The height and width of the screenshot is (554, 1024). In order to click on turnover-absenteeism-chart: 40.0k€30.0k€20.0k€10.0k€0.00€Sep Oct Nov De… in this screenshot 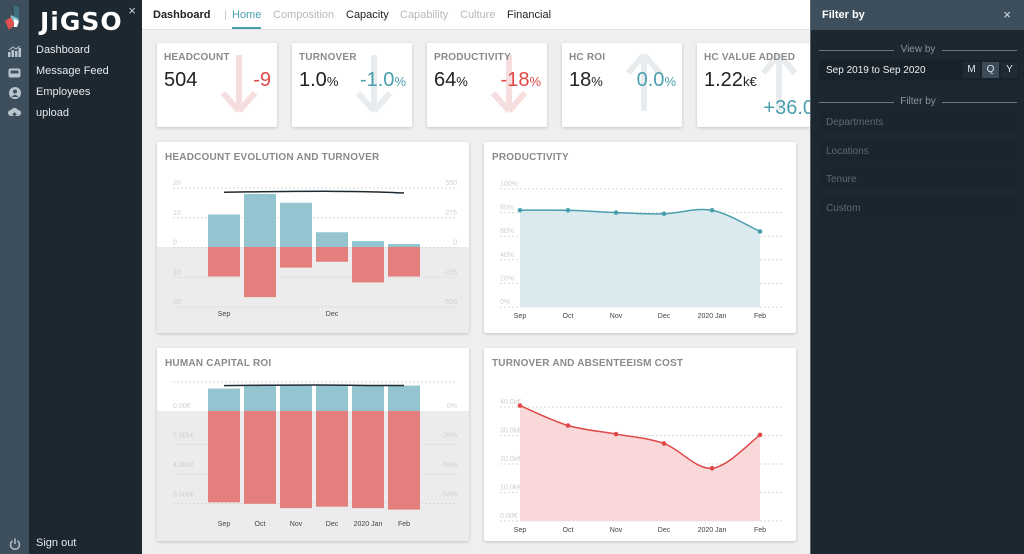, I will do `click(642, 466)`.